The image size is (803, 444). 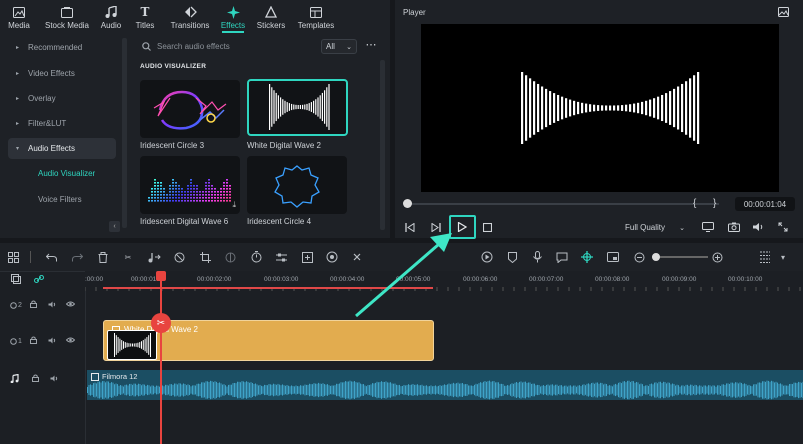 What do you see at coordinates (487, 257) in the screenshot?
I see `render-preview-icon` at bounding box center [487, 257].